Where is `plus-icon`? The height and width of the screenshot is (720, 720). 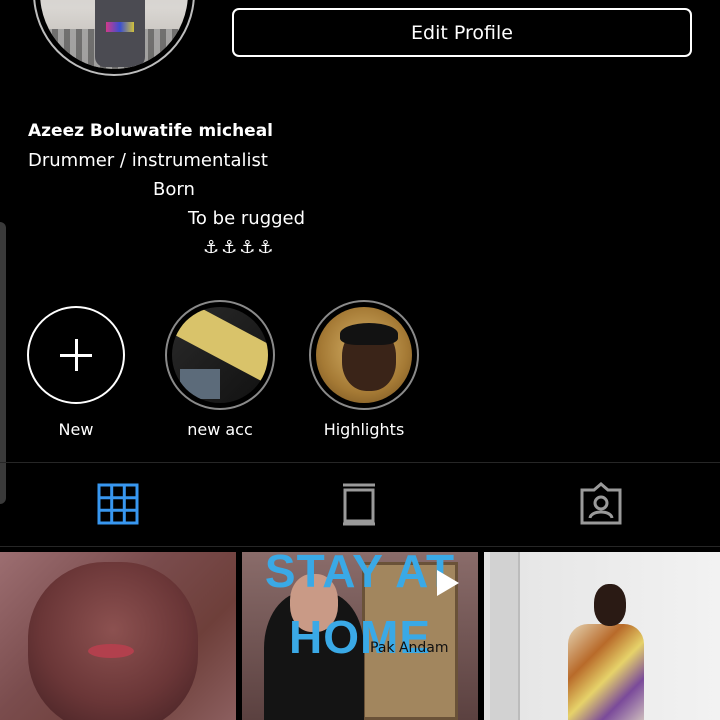
plus-icon is located at coordinates (76, 355).